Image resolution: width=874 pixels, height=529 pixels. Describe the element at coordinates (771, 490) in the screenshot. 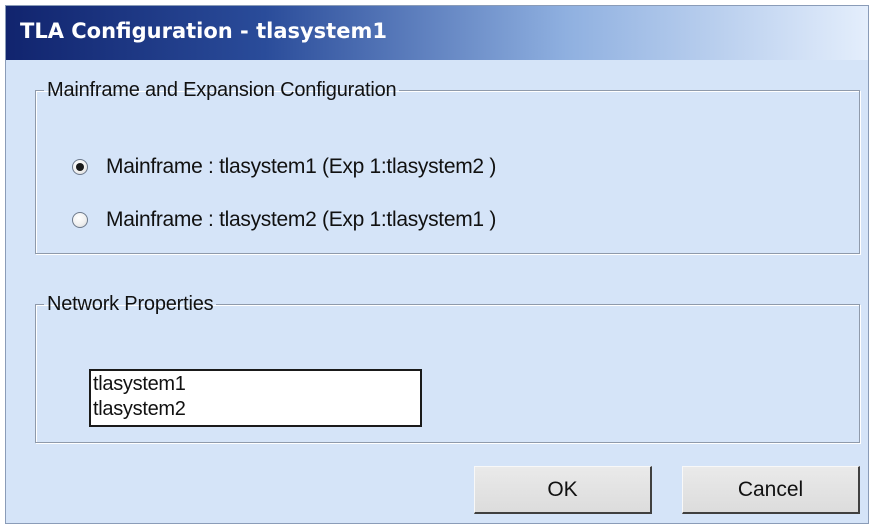

I see `cancel-button: Cancel` at that location.